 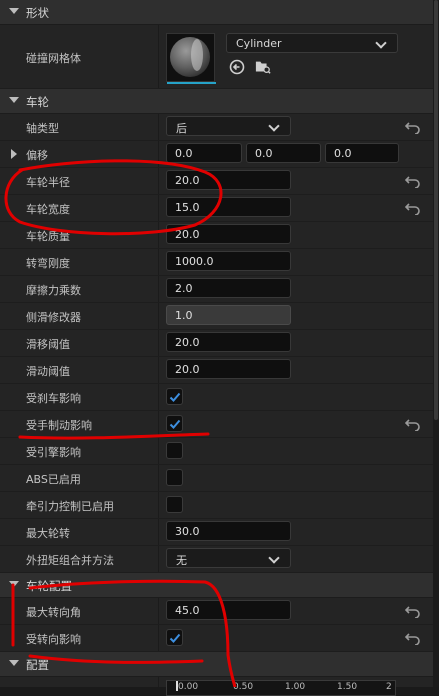 What do you see at coordinates (53, 317) in the screenshot?
I see `side-slip-label: 侧滑修改器` at bounding box center [53, 317].